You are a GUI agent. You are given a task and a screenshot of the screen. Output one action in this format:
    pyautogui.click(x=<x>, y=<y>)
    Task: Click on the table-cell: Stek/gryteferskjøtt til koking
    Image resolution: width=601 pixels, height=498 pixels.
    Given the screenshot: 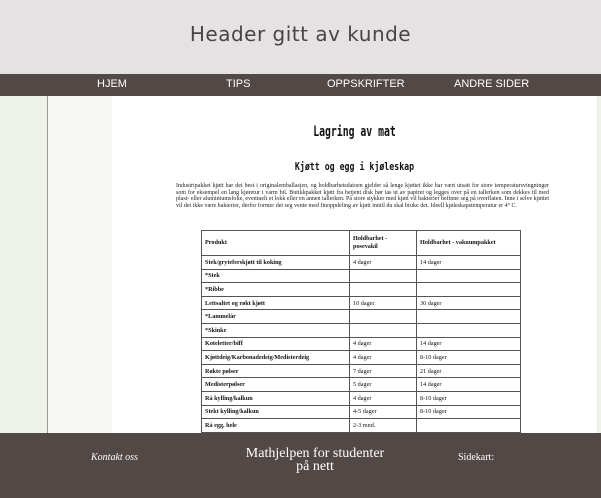 What is the action you would take?
    pyautogui.click(x=275, y=262)
    